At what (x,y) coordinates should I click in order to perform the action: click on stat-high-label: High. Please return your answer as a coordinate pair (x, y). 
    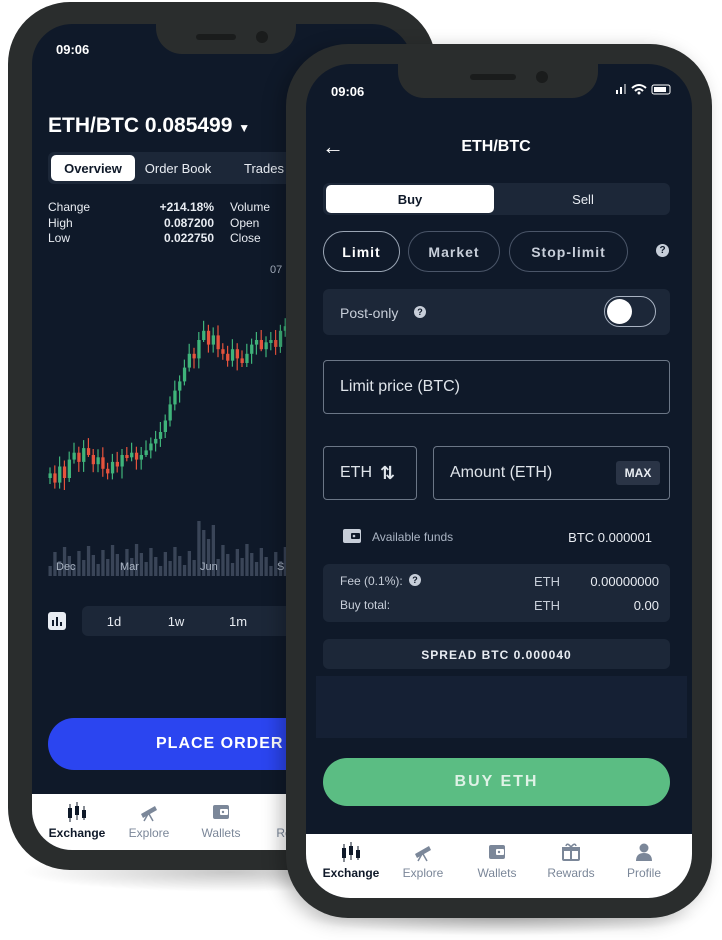
    Looking at the image, I should click on (60, 223).